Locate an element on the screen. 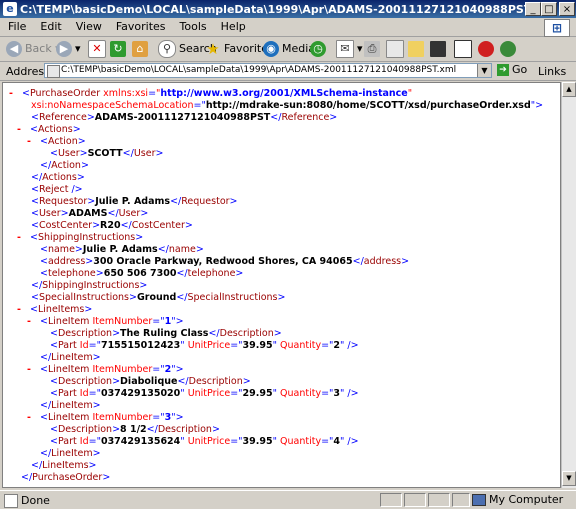 Image resolution: width=576 pixels, height=509 pixels. media-icon: ◉ is located at coordinates (271, 49).